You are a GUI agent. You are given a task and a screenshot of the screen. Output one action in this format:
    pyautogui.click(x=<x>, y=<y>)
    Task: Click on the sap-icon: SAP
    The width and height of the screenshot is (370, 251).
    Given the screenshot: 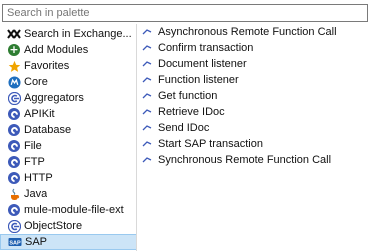 What is the action you would take?
    pyautogui.click(x=15, y=242)
    